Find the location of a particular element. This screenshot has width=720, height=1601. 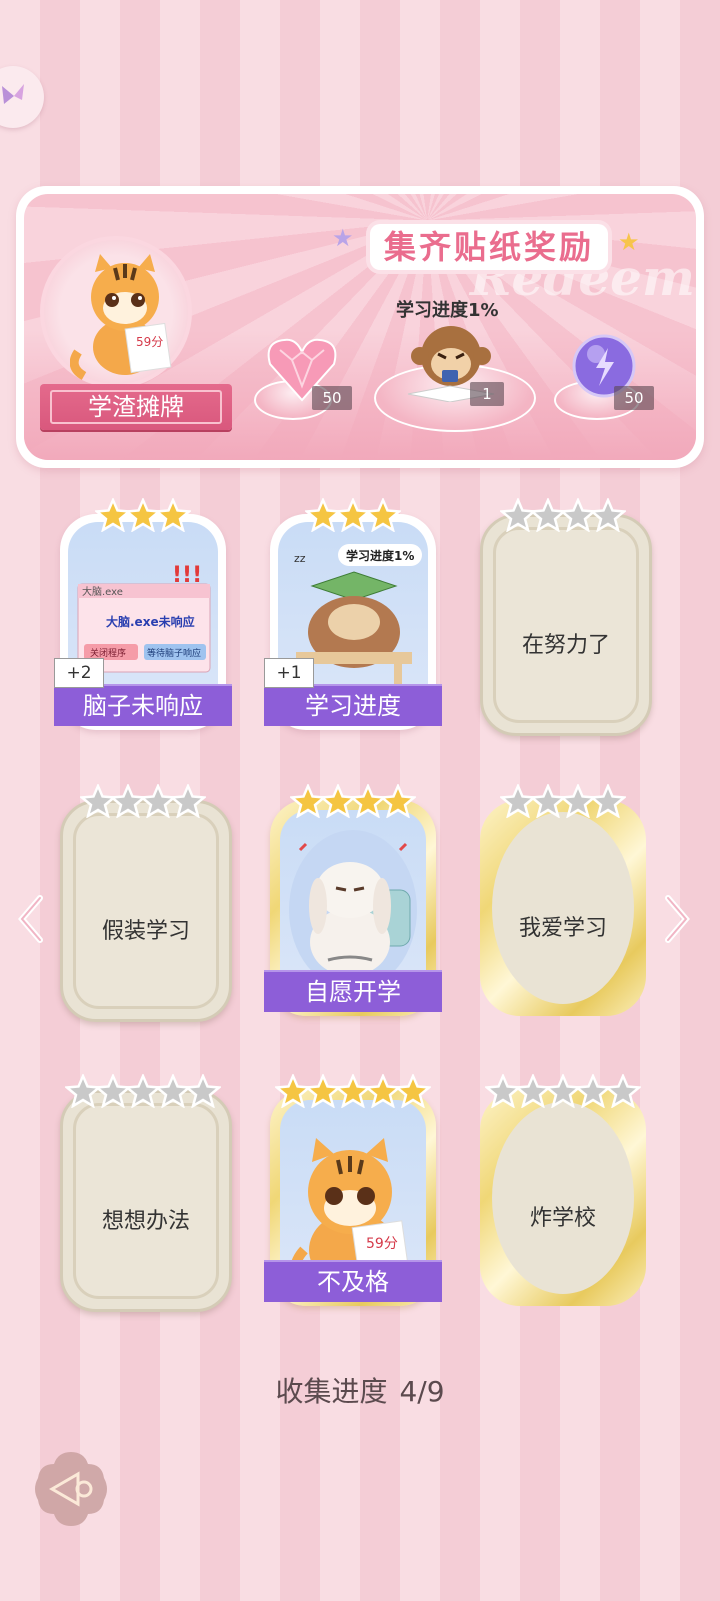

reward-count: 1 is located at coordinates (487, 394).